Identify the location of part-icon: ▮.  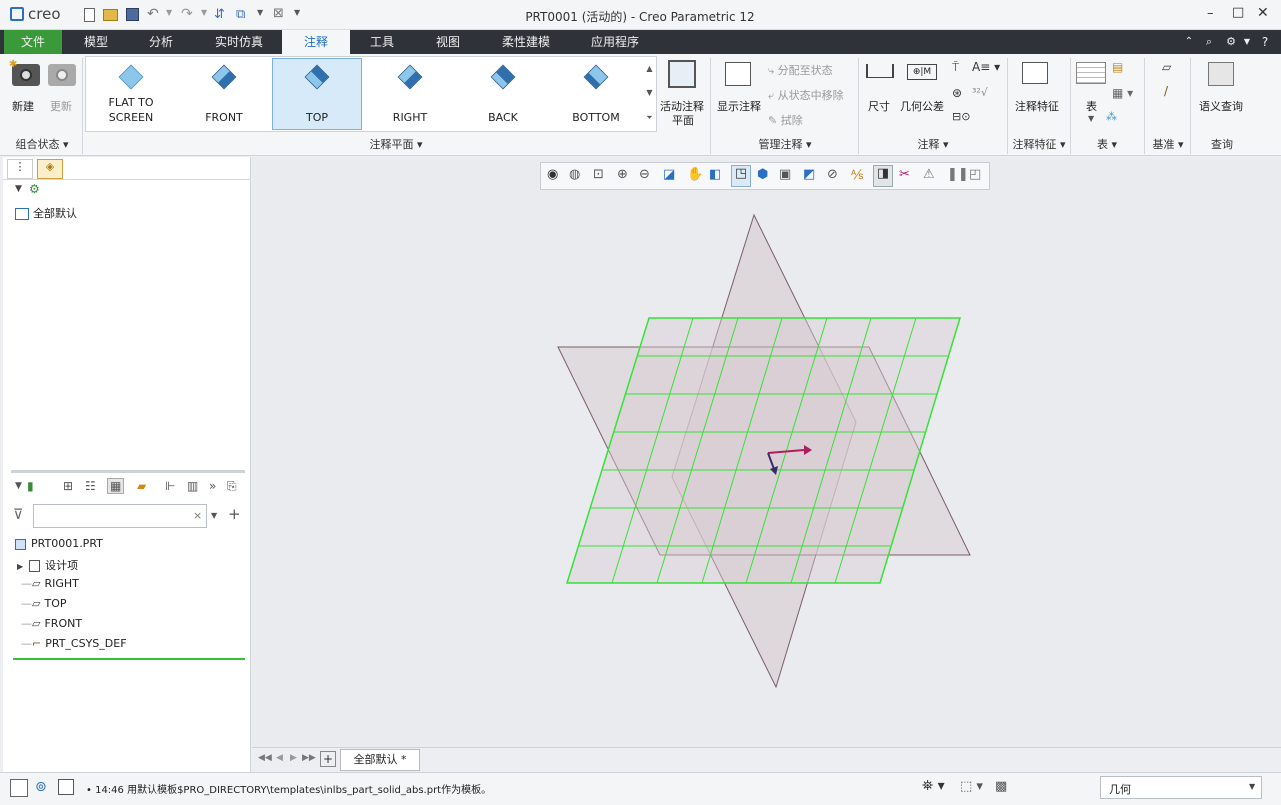
(30, 486).